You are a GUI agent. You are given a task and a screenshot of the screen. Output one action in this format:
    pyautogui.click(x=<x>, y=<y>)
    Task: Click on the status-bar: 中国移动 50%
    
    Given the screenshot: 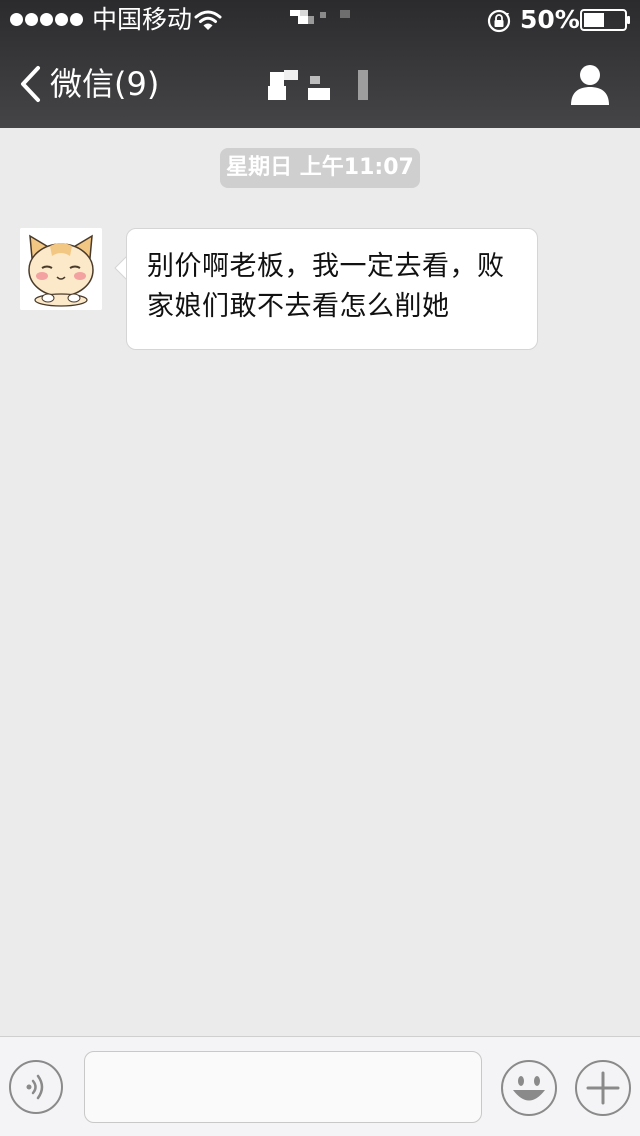 What is the action you would take?
    pyautogui.click(x=320, y=20)
    